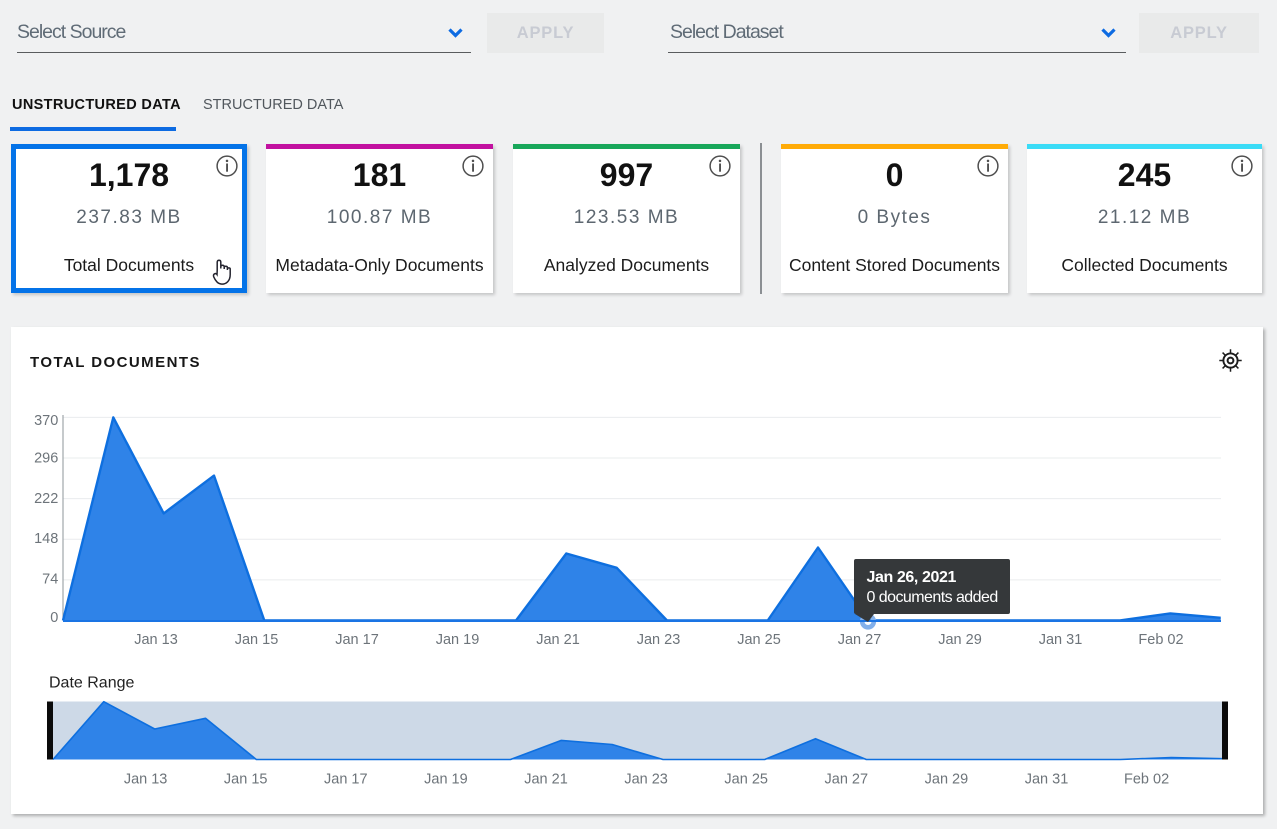 This screenshot has height=829, width=1277. Describe the element at coordinates (46, 499) in the screenshot. I see `svg-text: 222` at that location.